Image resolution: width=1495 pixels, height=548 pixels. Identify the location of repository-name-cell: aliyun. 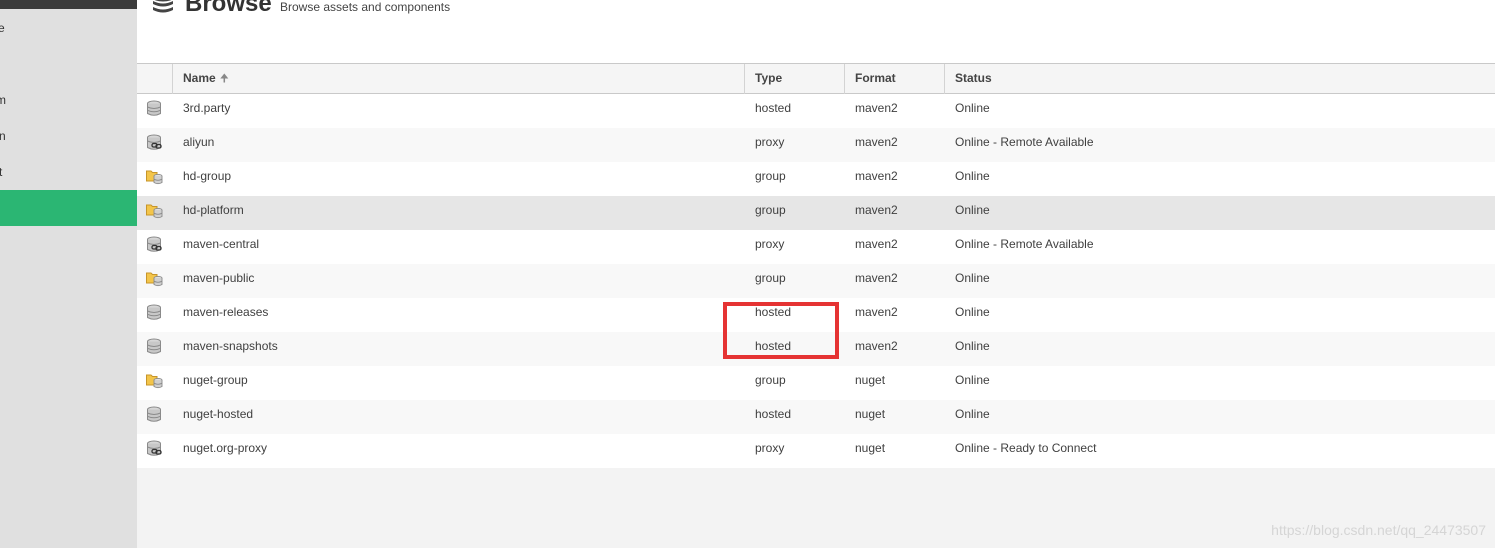
(199, 142).